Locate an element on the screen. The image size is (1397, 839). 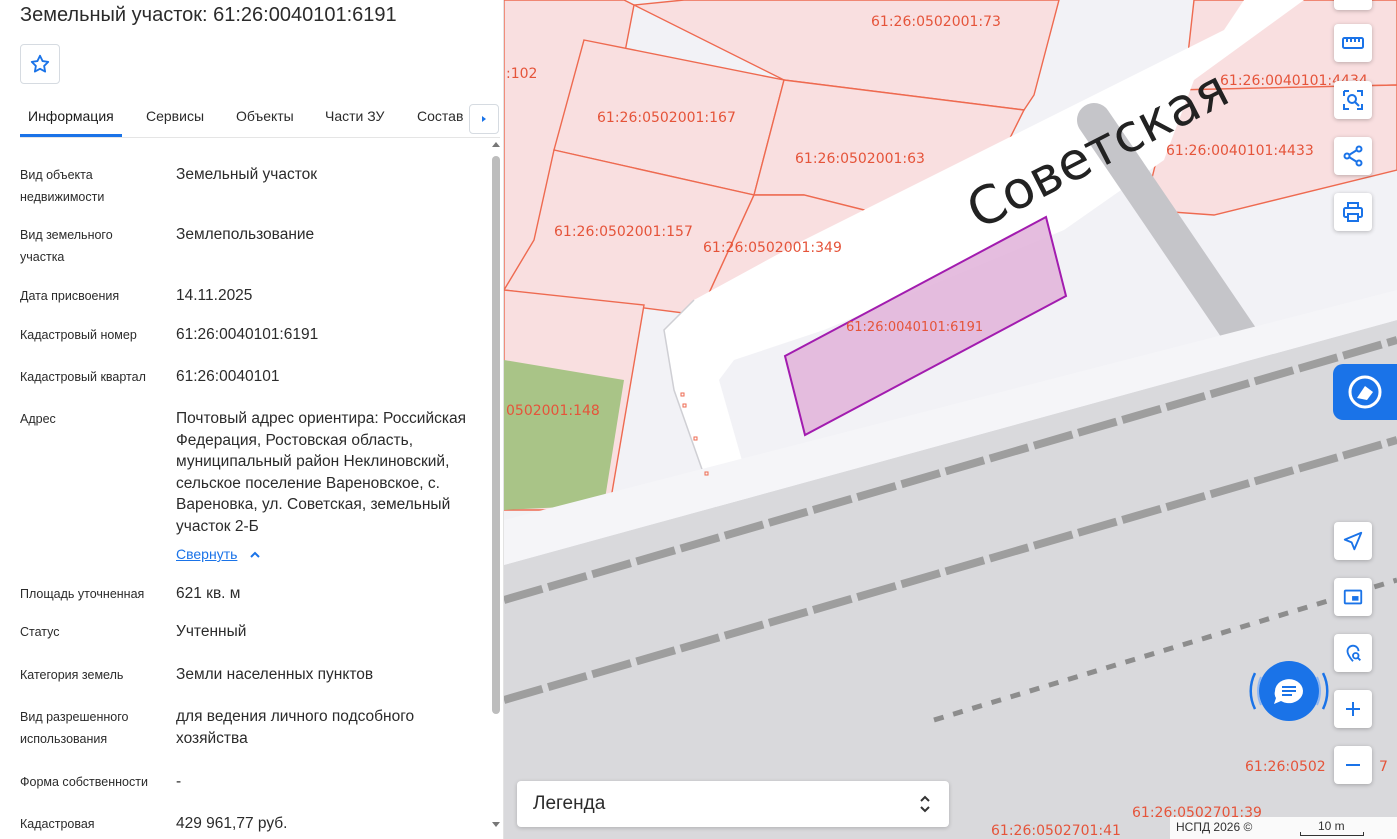
parcel-label: 61:26:0040101:6191 is located at coordinates (914, 327).